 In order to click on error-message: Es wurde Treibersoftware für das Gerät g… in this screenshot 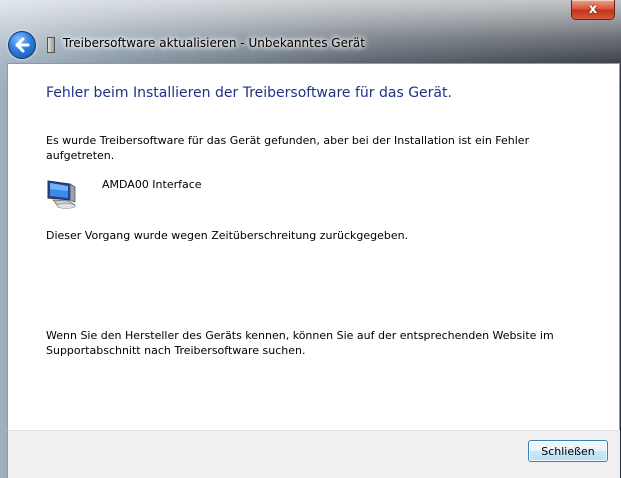, I will do `click(288, 148)`.